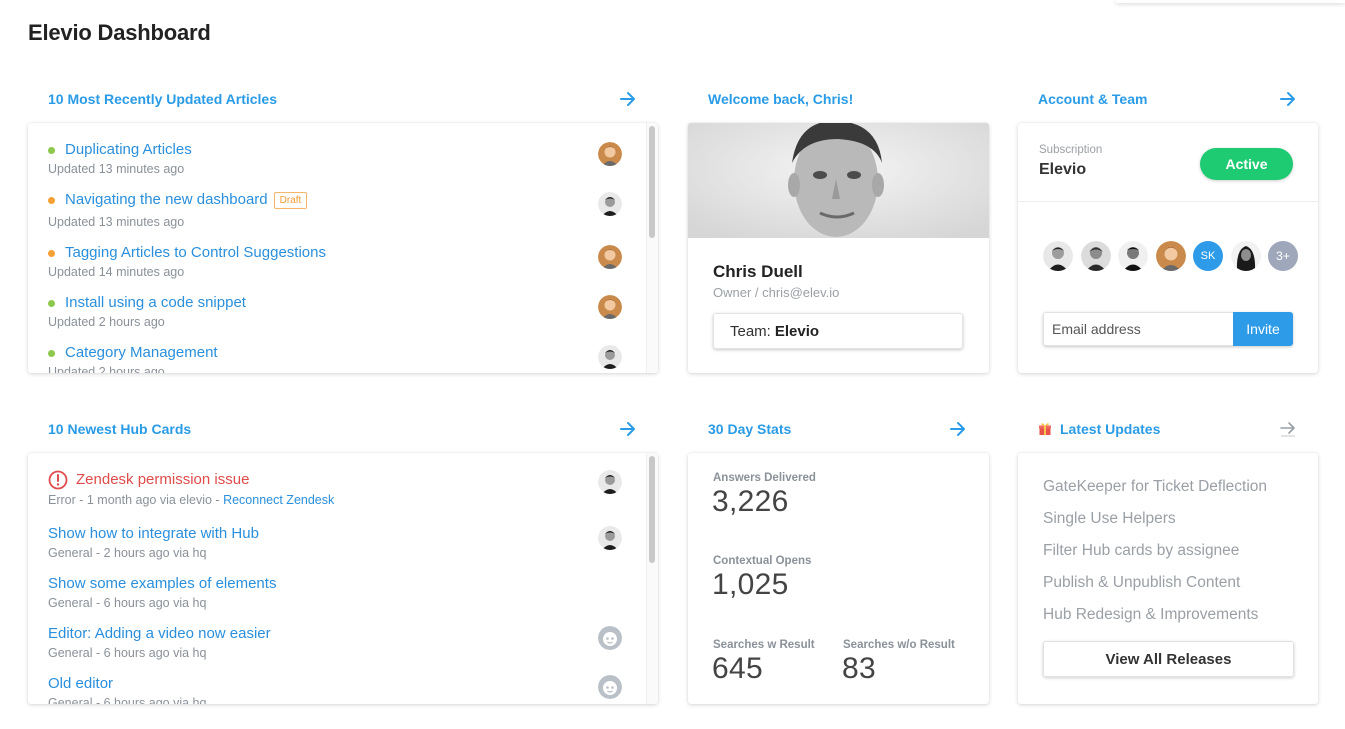 Image resolution: width=1345 pixels, height=729 pixels. What do you see at coordinates (1208, 256) in the screenshot?
I see `member-initials-avatar: SK` at bounding box center [1208, 256].